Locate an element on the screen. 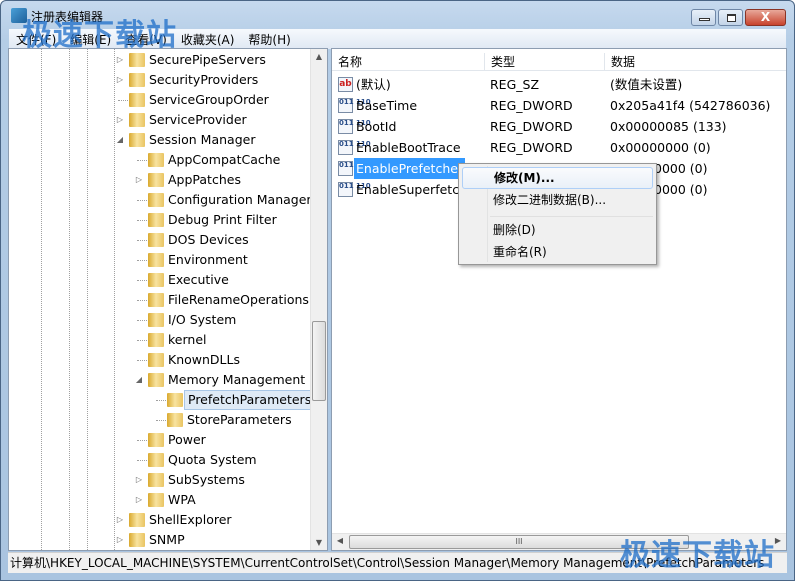 The width and height of the screenshot is (795, 581). tree-item-label: WPA is located at coordinates (182, 499).